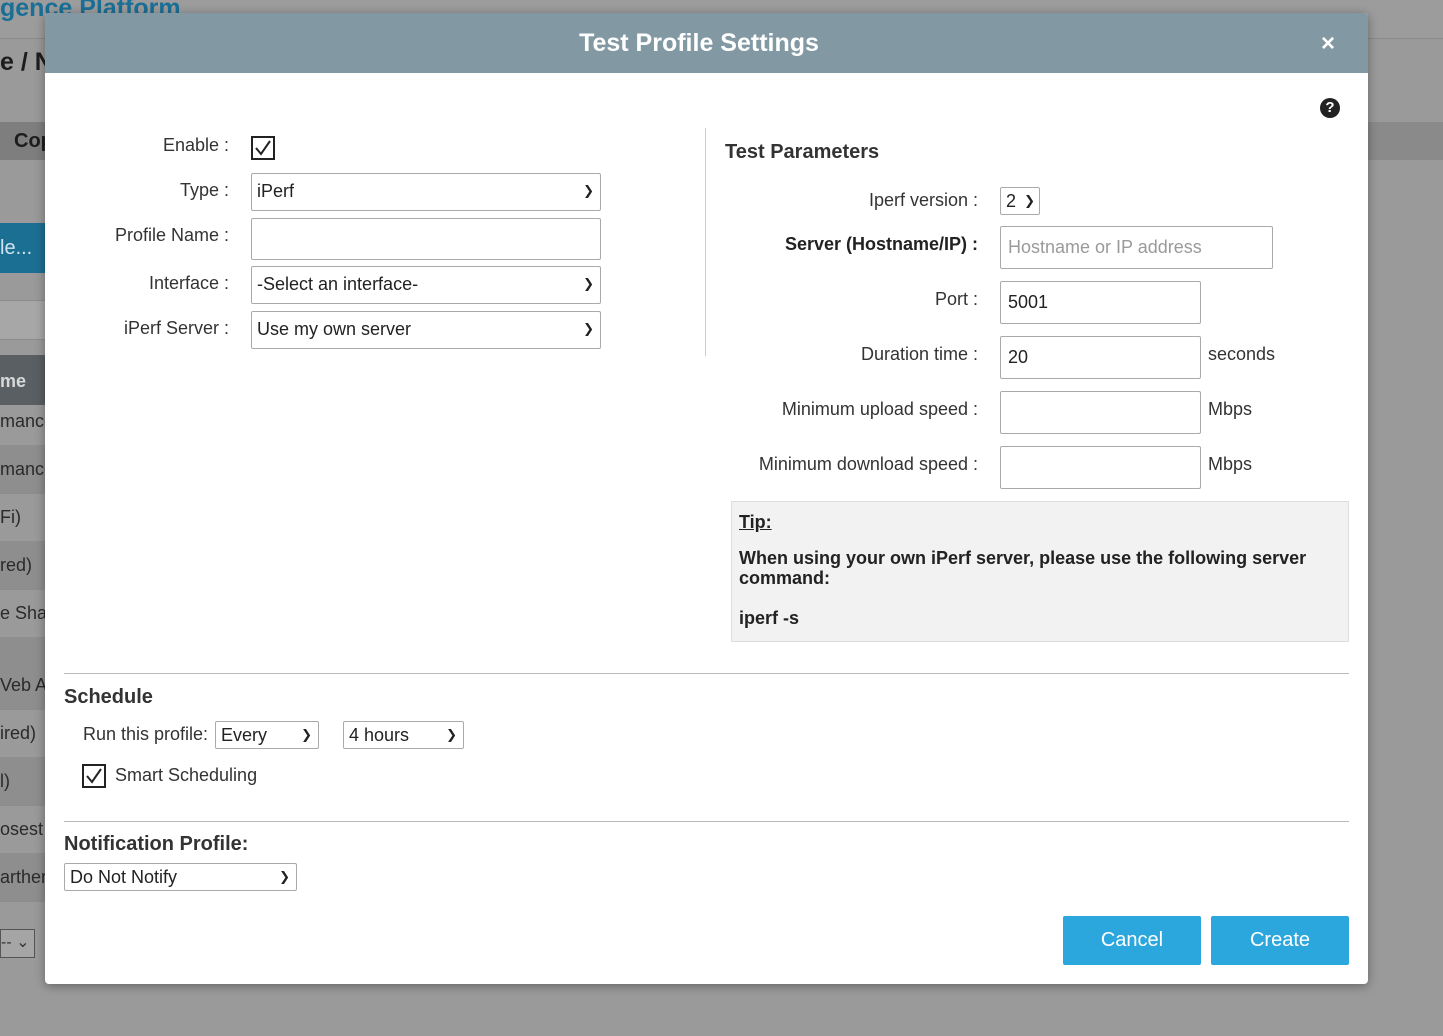 This screenshot has width=1443, height=1036. What do you see at coordinates (338, 284) in the screenshot?
I see `interface-select-value: -Select an interface-` at bounding box center [338, 284].